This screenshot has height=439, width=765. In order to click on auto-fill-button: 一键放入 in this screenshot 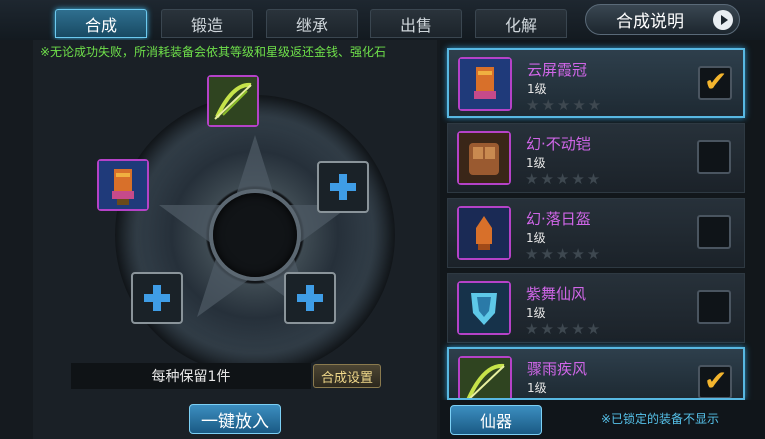, I will do `click(235, 419)`.